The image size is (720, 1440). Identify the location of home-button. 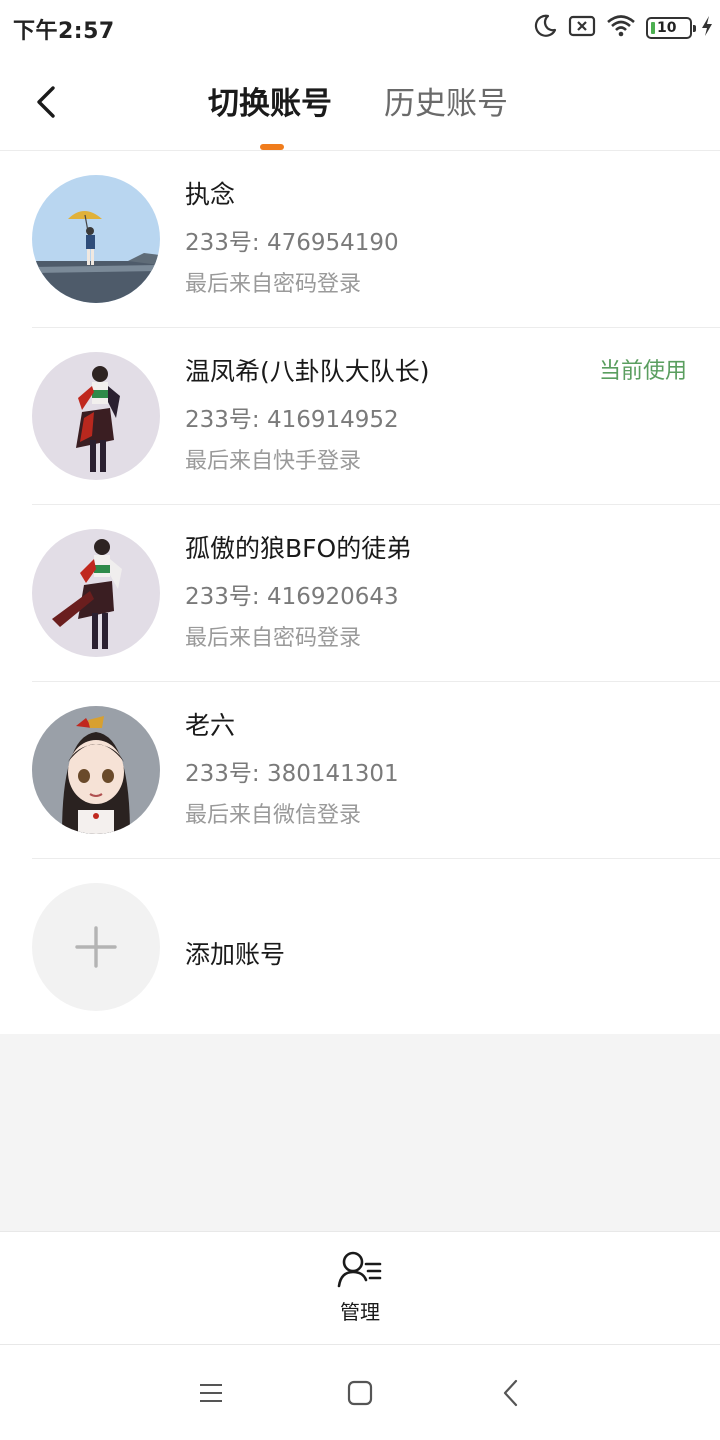
(360, 1393).